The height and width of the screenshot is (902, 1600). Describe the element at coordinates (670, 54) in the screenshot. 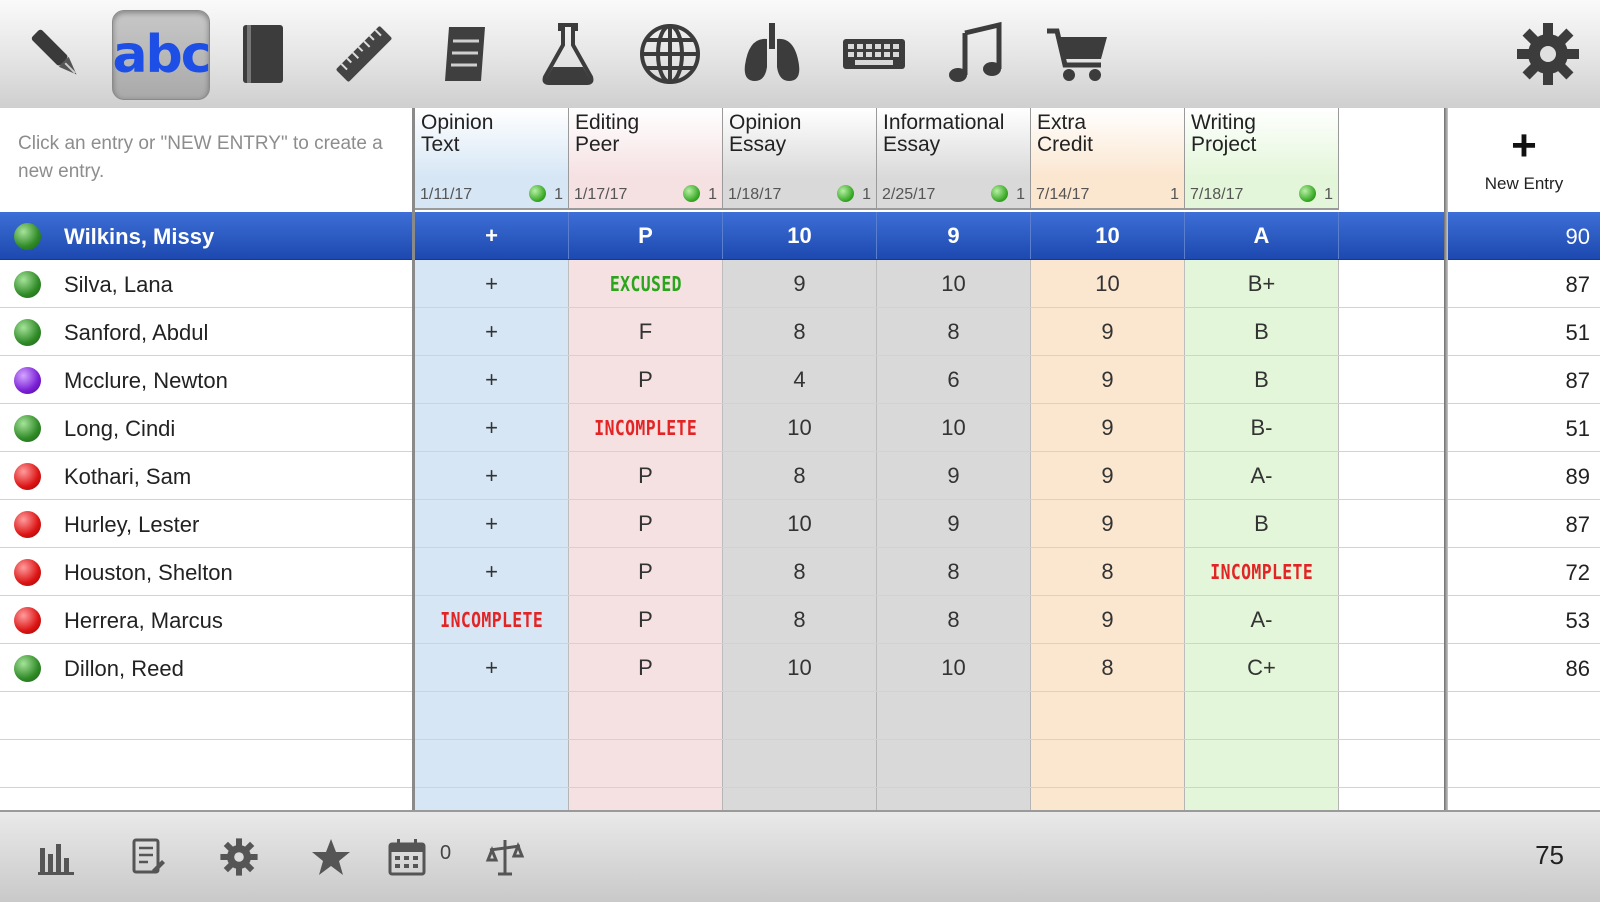

I see `globe-button` at that location.